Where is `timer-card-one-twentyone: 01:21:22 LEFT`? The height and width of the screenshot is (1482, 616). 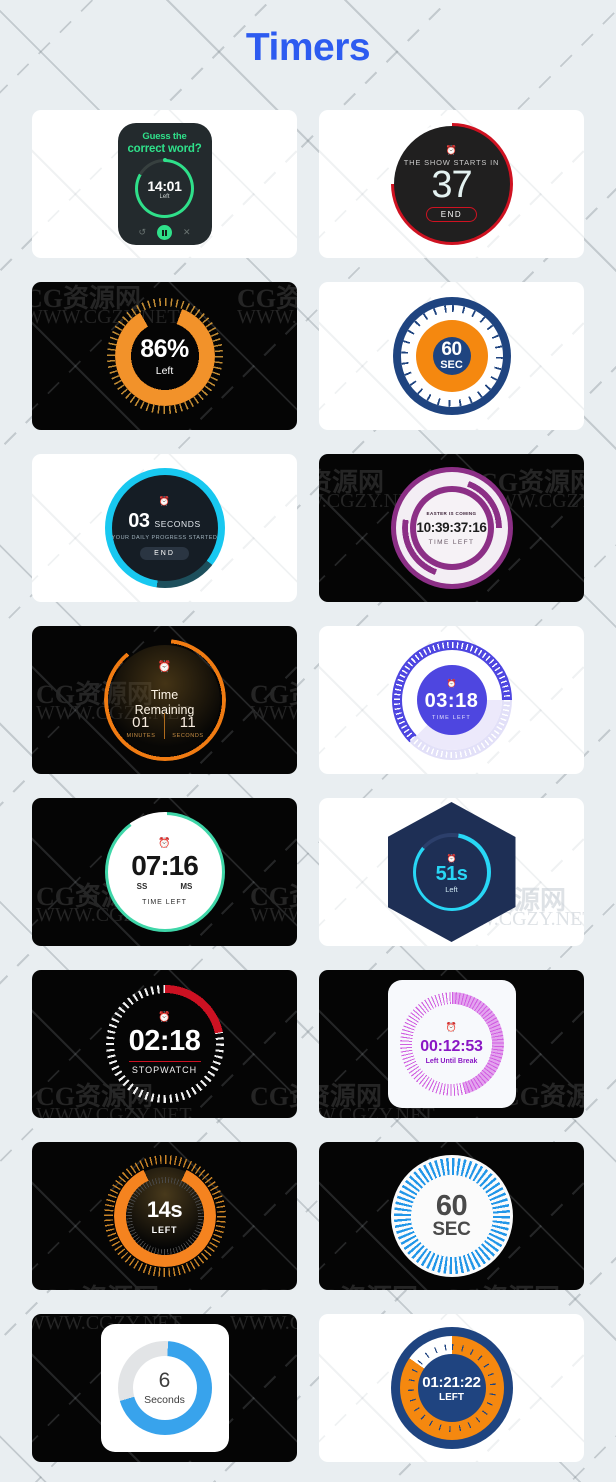 timer-card-one-twentyone: 01:21:22 LEFT is located at coordinates (451, 1388).